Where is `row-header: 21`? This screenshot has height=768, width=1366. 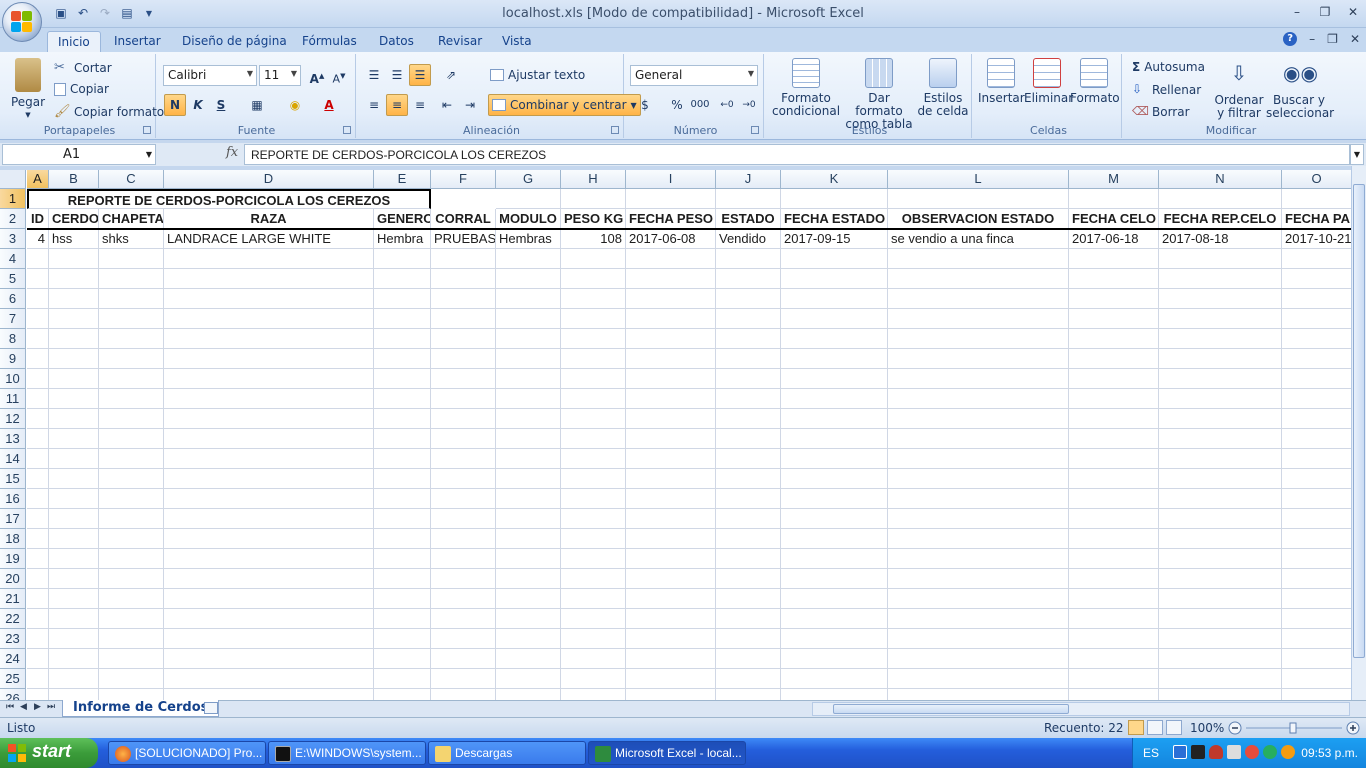
row-header: 21 is located at coordinates (13, 599).